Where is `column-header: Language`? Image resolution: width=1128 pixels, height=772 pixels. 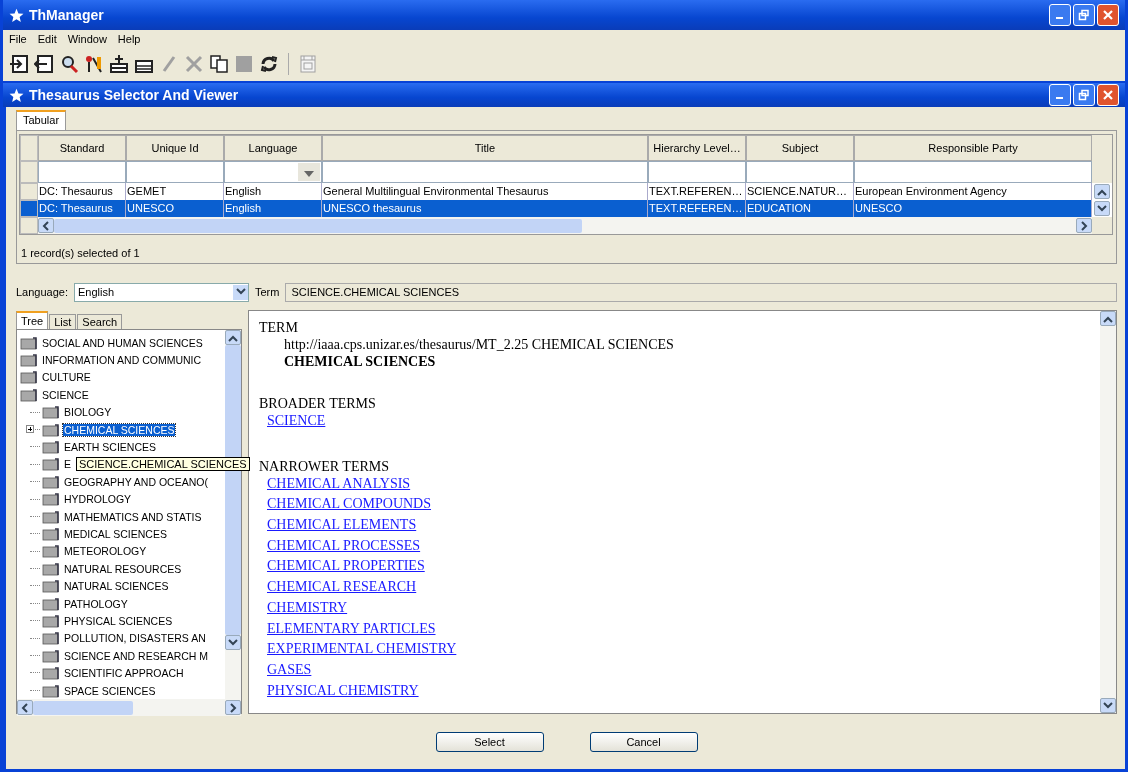
column-header: Language is located at coordinates (273, 148).